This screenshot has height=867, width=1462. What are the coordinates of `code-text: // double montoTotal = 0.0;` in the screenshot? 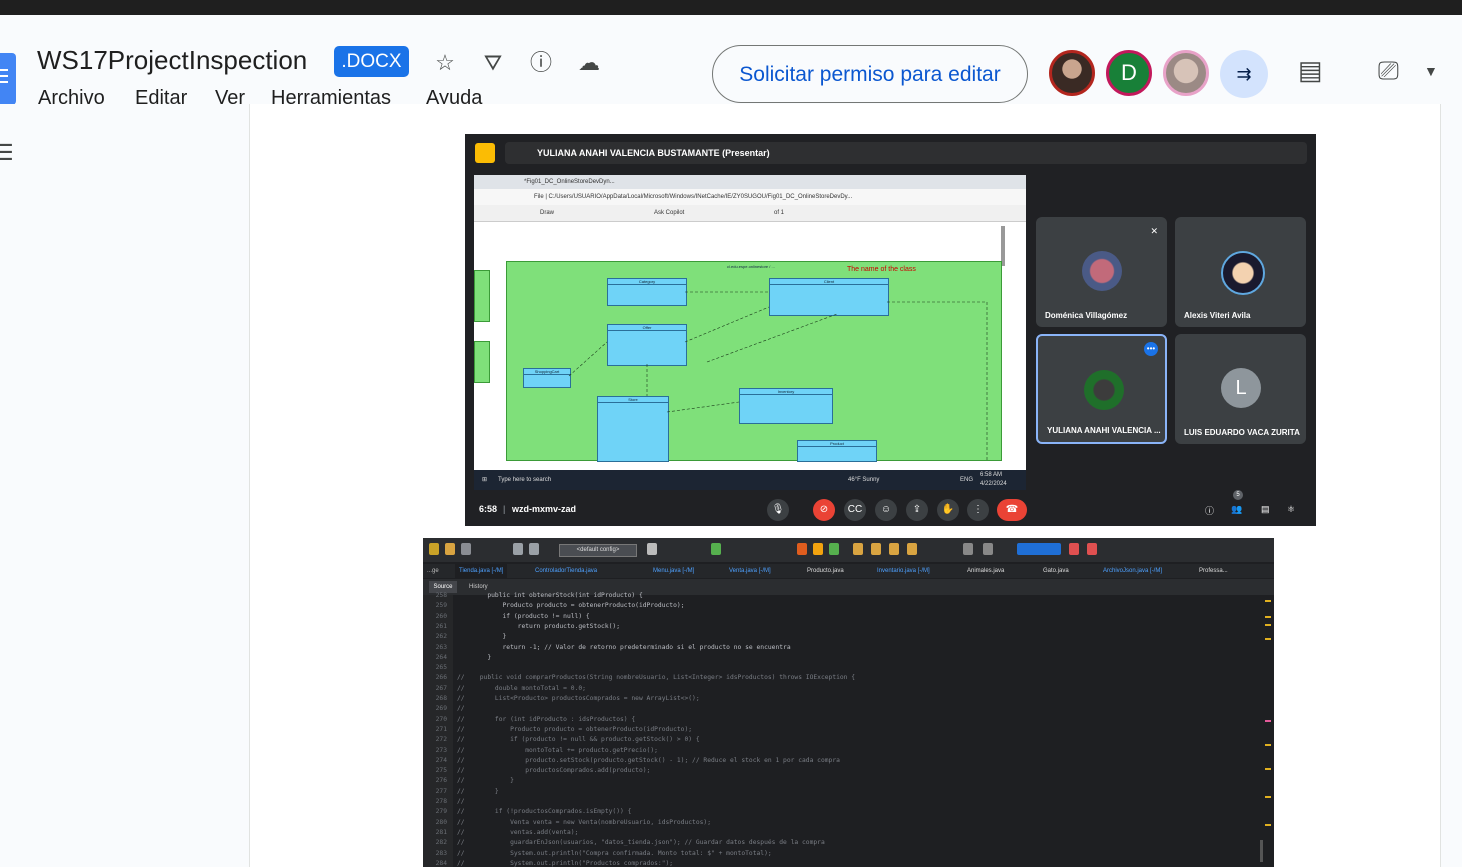 It's located at (521, 688).